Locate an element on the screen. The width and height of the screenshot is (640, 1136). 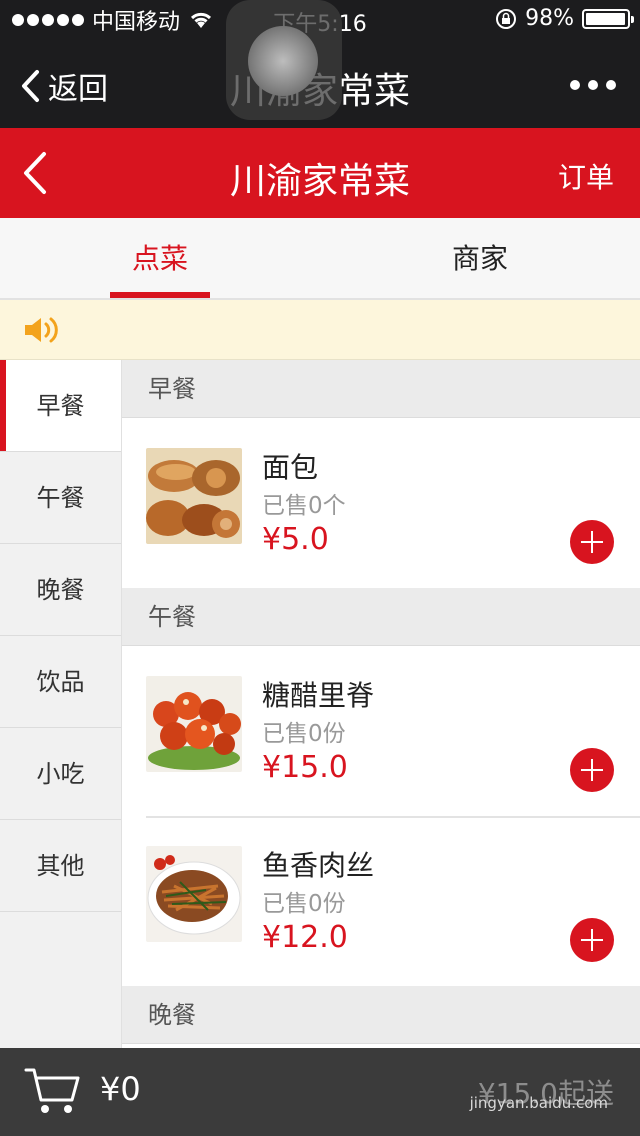
menu-item: 面包 已售0个 ¥5.0 is located at coordinates (381, 503).